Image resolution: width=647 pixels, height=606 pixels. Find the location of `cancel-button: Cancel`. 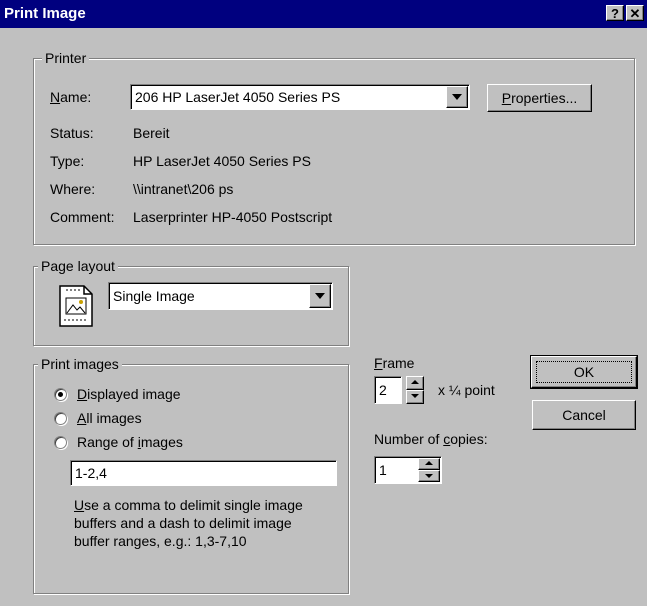

cancel-button: Cancel is located at coordinates (584, 415).